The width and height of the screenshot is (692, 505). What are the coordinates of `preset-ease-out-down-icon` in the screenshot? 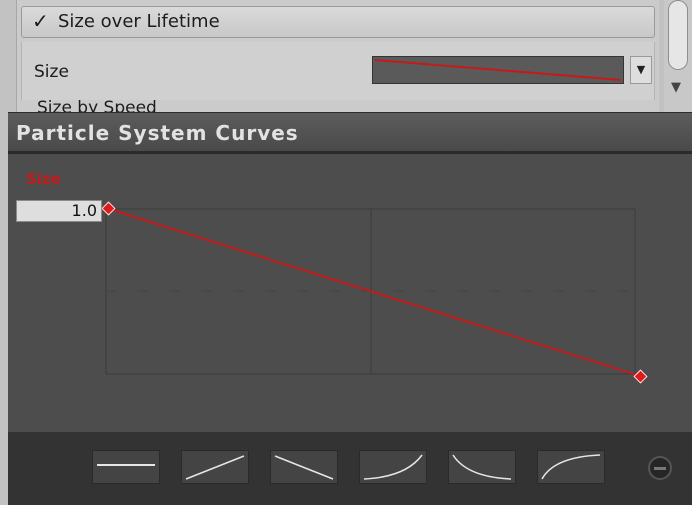 It's located at (482, 467).